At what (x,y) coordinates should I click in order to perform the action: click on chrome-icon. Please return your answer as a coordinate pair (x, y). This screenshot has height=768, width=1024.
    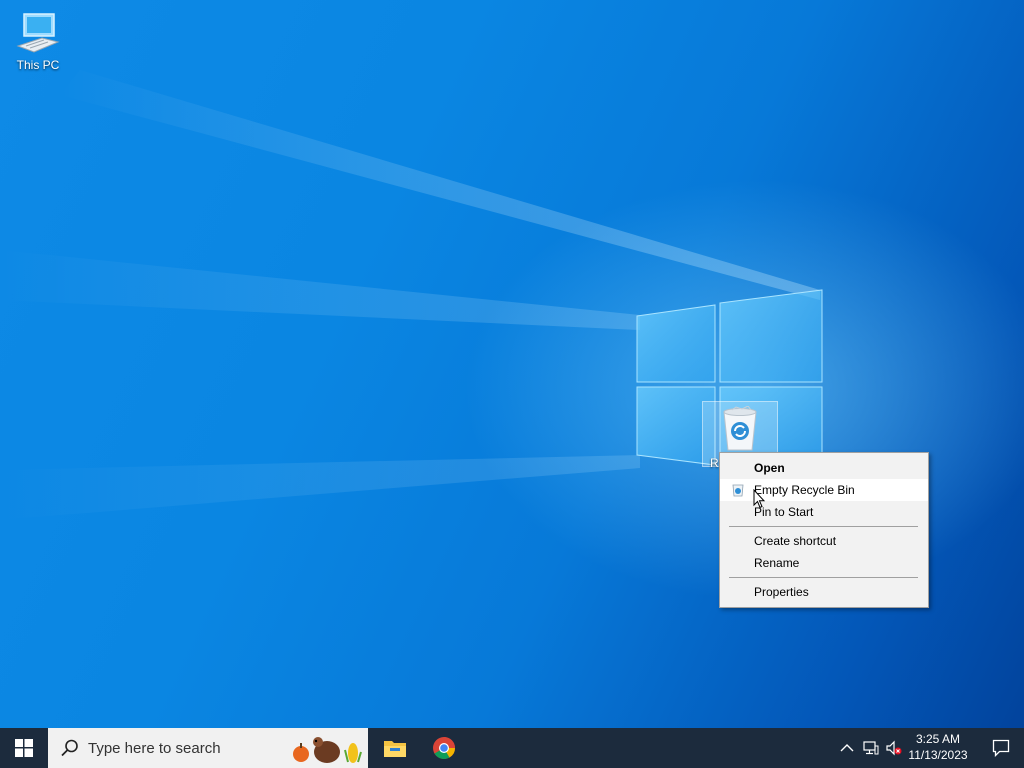
    Looking at the image, I should click on (444, 748).